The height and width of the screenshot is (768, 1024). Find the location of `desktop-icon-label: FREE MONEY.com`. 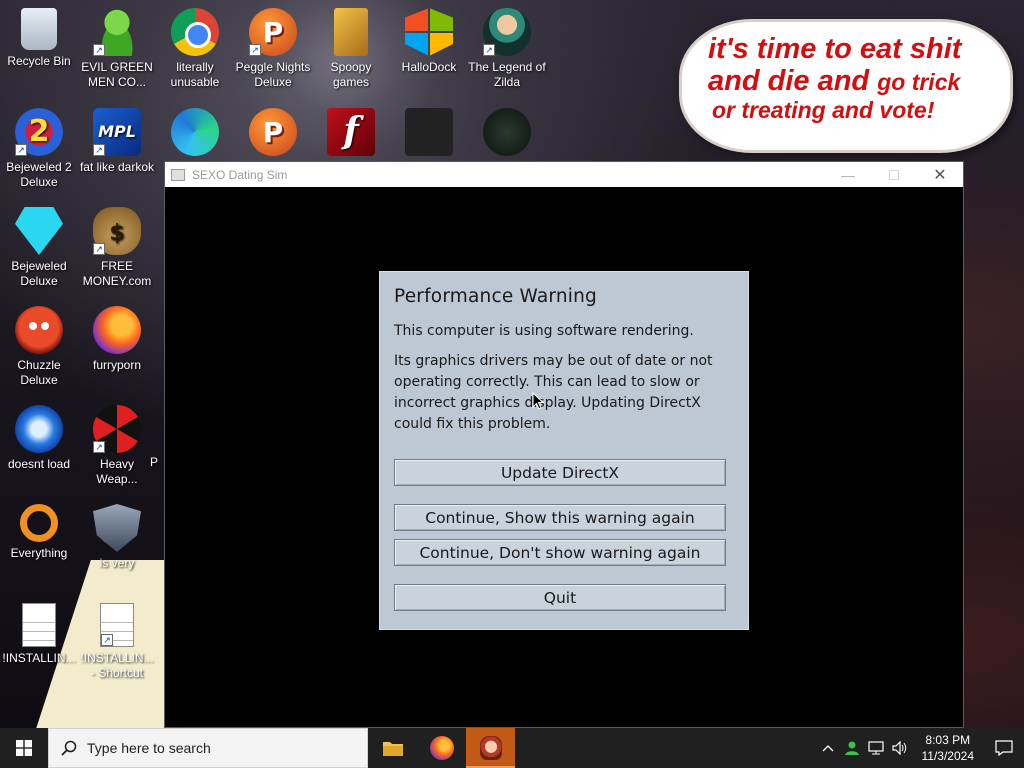

desktop-icon-label: FREE MONEY.com is located at coordinates (117, 273).